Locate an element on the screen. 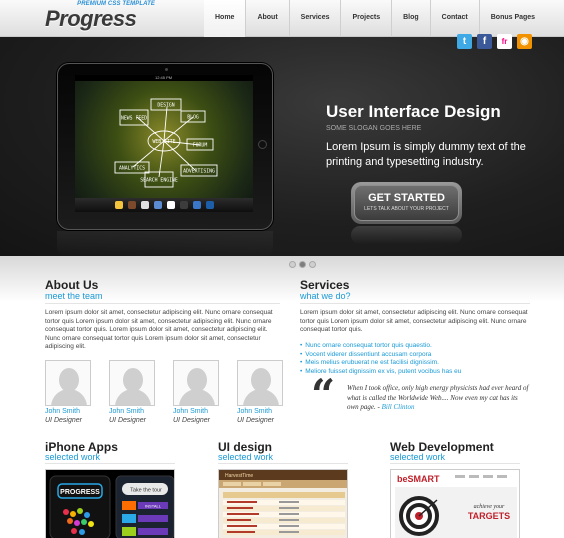 The image size is (564, 538). nav-about: About is located at coordinates (266, 18).